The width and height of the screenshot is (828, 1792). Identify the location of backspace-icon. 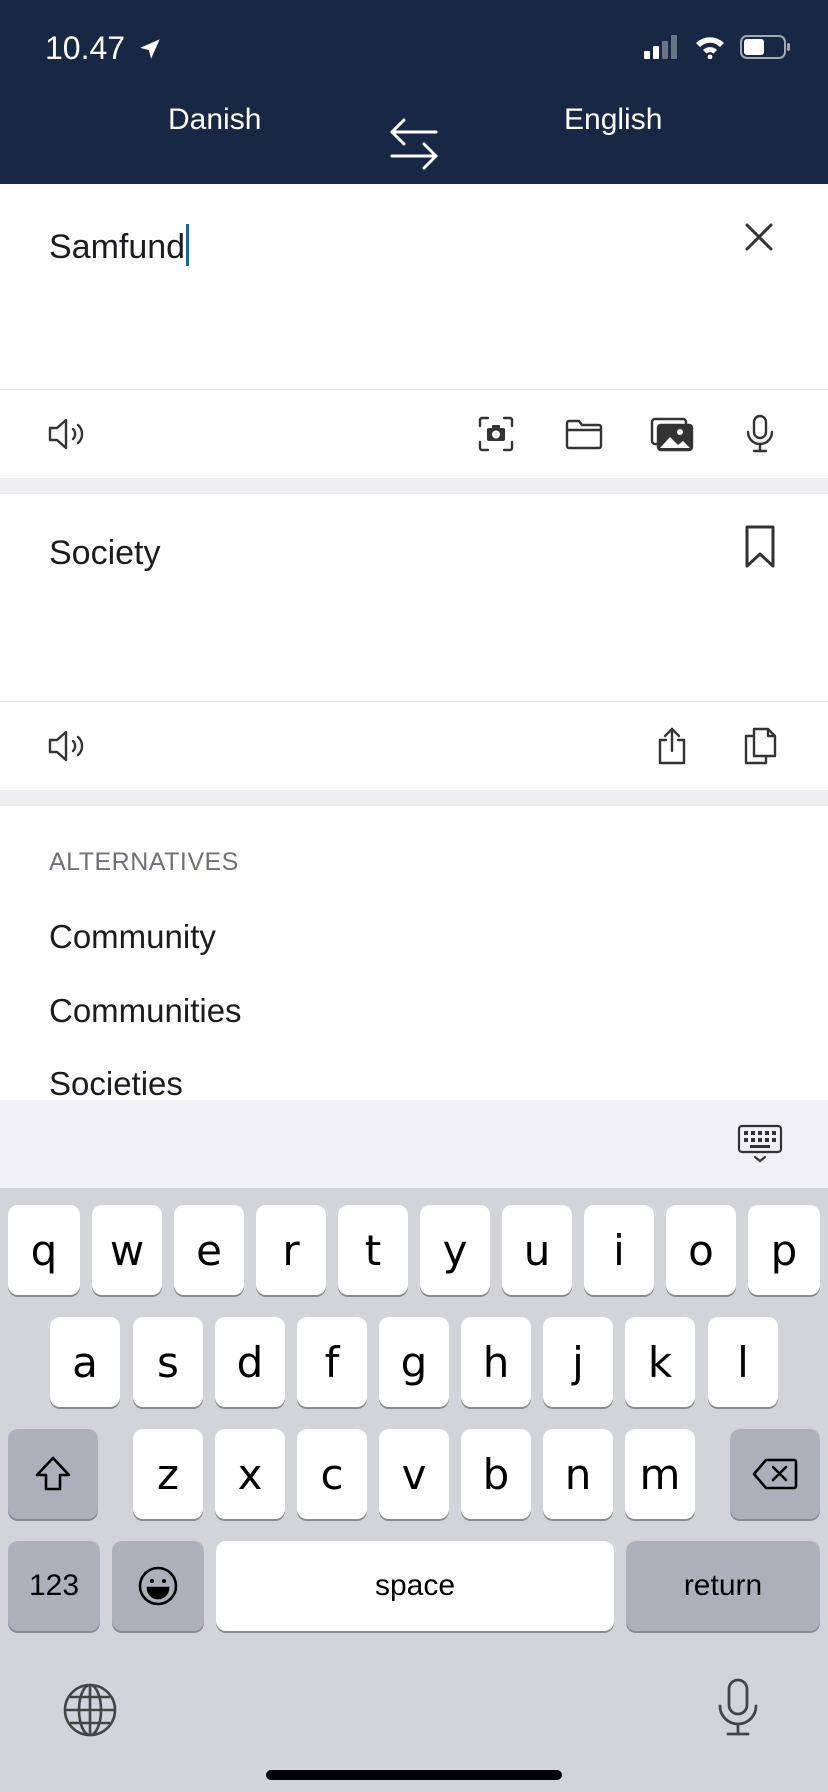
(775, 1474).